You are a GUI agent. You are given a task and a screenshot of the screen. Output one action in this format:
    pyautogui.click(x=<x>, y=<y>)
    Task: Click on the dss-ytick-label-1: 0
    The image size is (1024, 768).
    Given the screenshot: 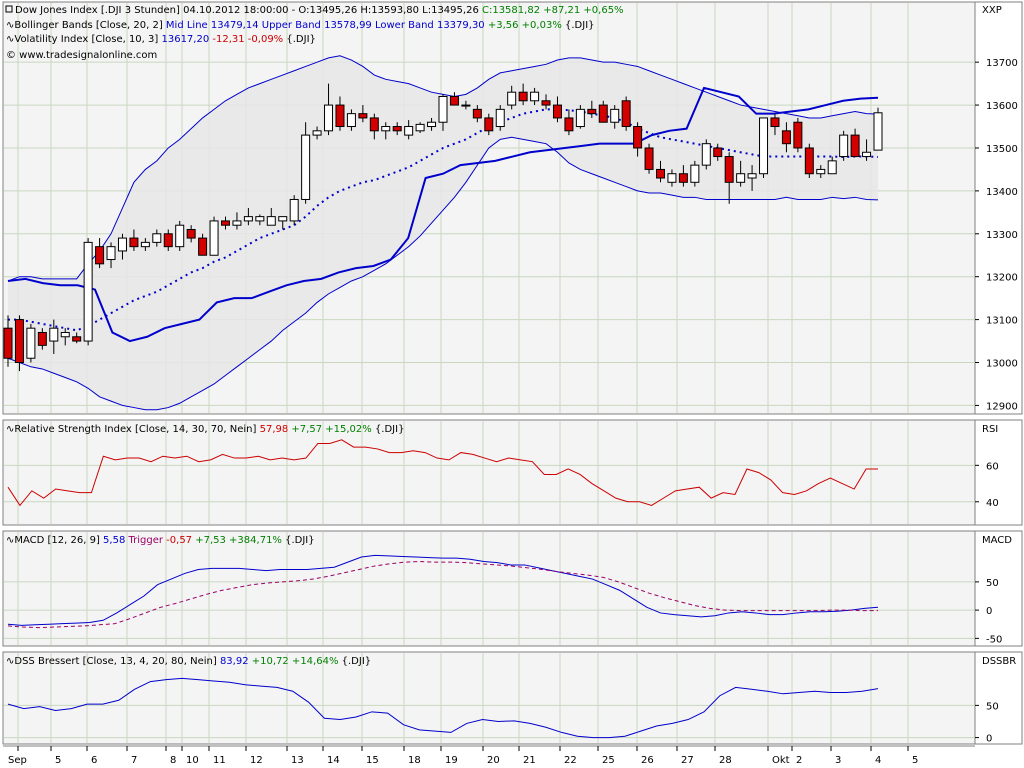 What is the action you would take?
    pyautogui.click(x=989, y=739)
    